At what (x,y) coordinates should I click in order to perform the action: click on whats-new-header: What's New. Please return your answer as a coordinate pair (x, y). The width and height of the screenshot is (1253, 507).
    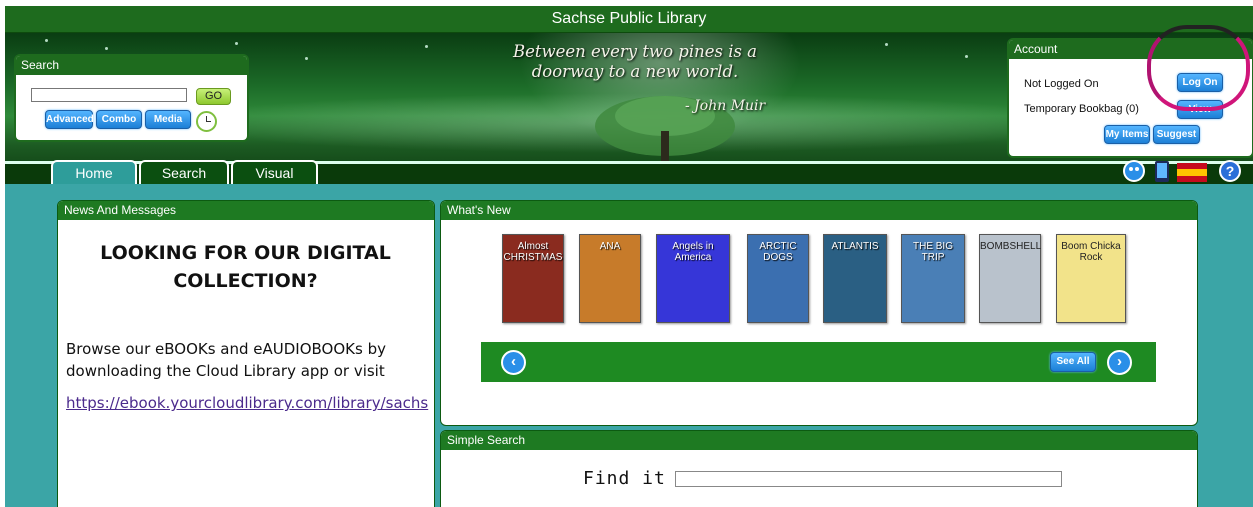
    Looking at the image, I should click on (819, 210).